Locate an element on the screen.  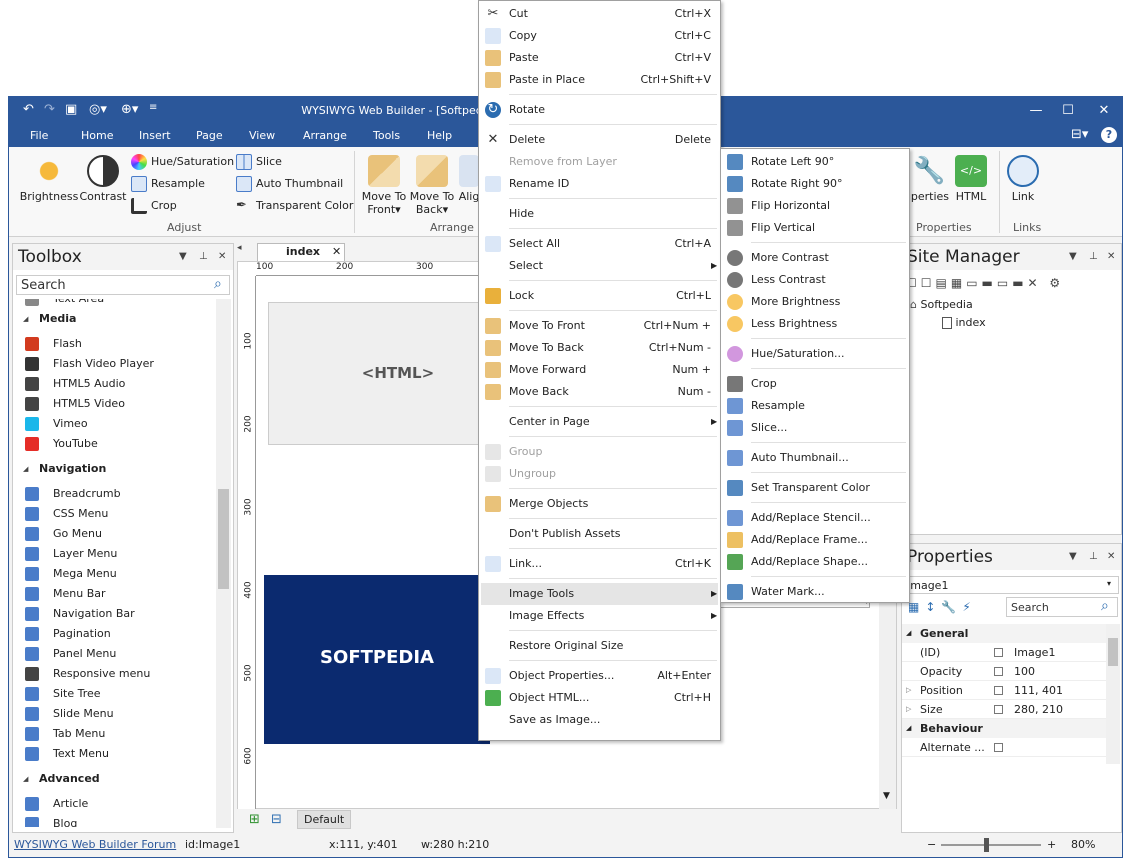
toolbox-search-input: Search is located at coordinates (43, 285).